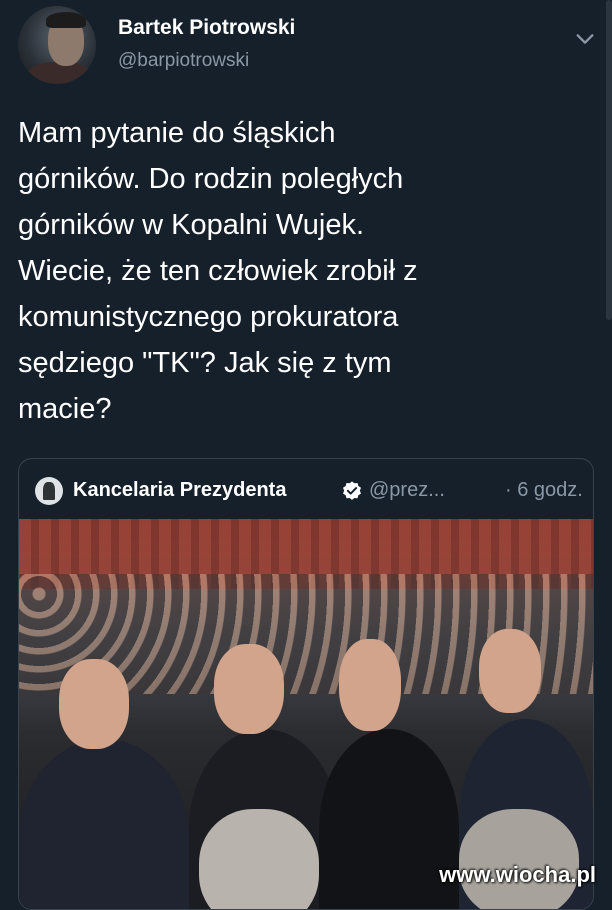 This screenshot has height=910, width=612. Describe the element at coordinates (49, 491) in the screenshot. I see `quoted-author-avatar` at that location.